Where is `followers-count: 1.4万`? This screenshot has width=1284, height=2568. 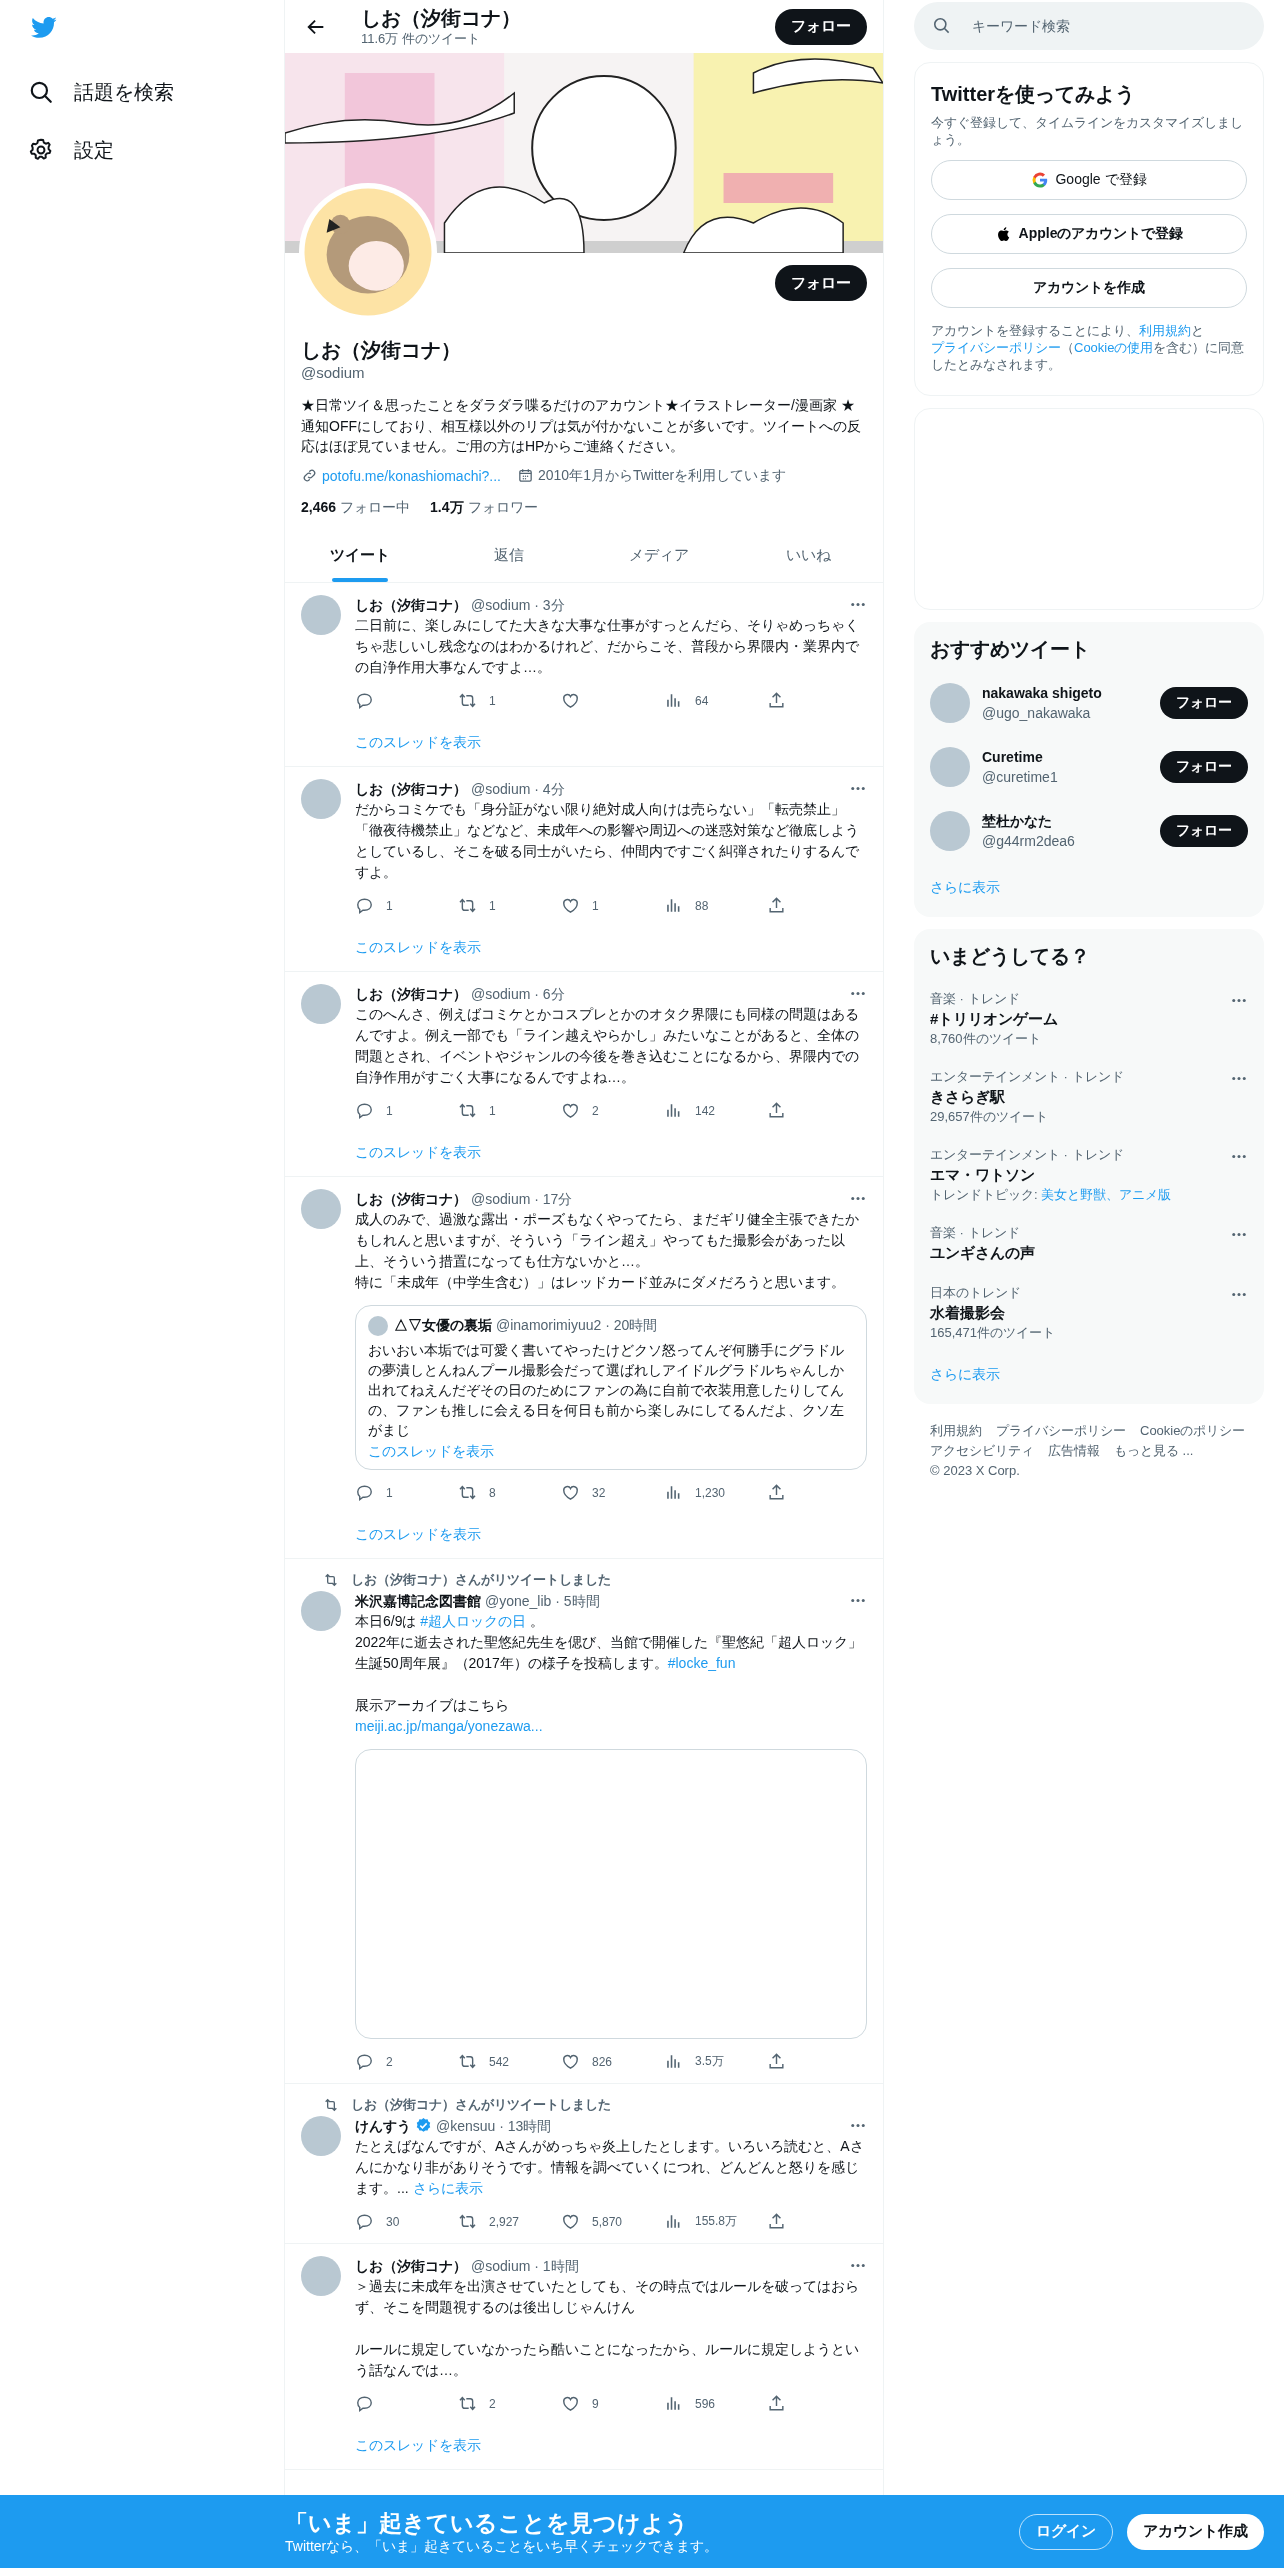
followers-count: 1.4万 is located at coordinates (447, 507).